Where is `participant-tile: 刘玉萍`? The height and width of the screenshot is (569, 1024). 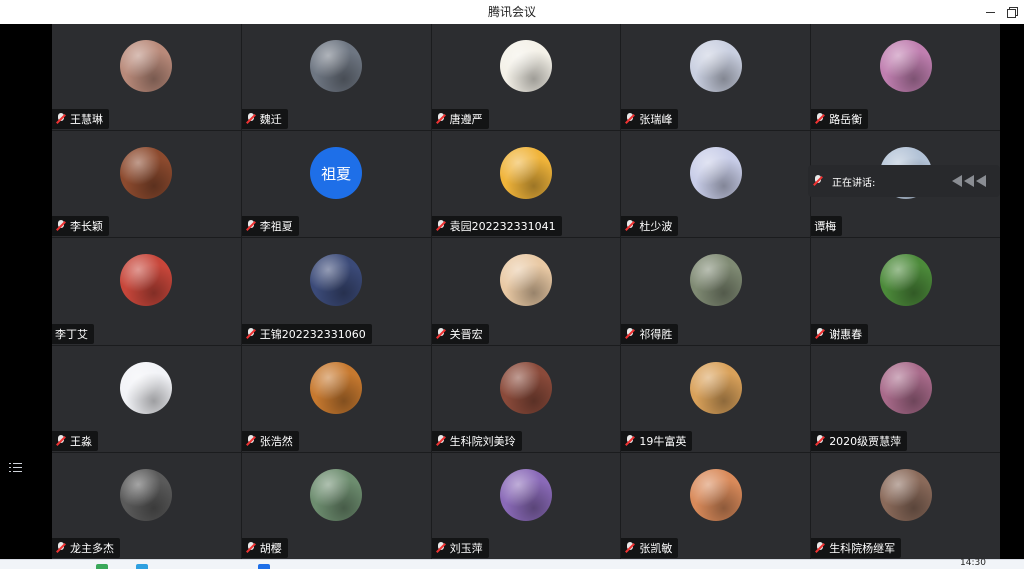
participant-tile: 刘玉萍 is located at coordinates (526, 505).